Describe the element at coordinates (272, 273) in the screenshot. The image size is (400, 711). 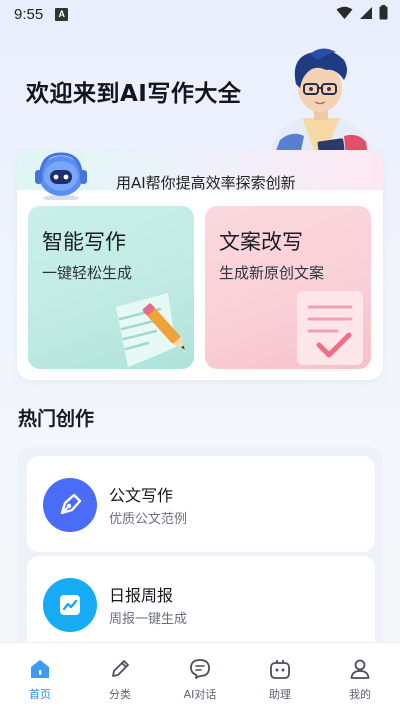
I see `card-subtitle: 生成新原创文案` at that location.